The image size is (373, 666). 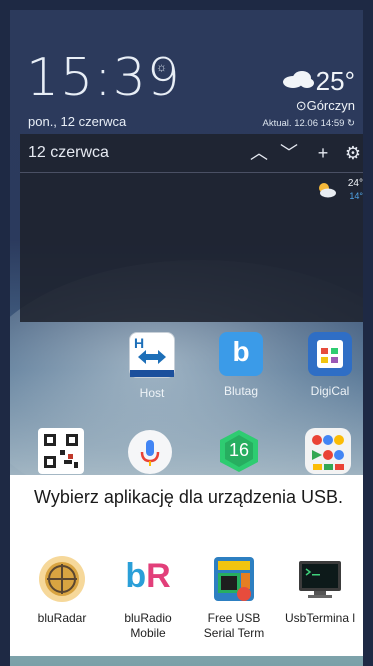 What do you see at coordinates (259, 153) in the screenshot?
I see `chevron-up-icon: ︿` at bounding box center [259, 153].